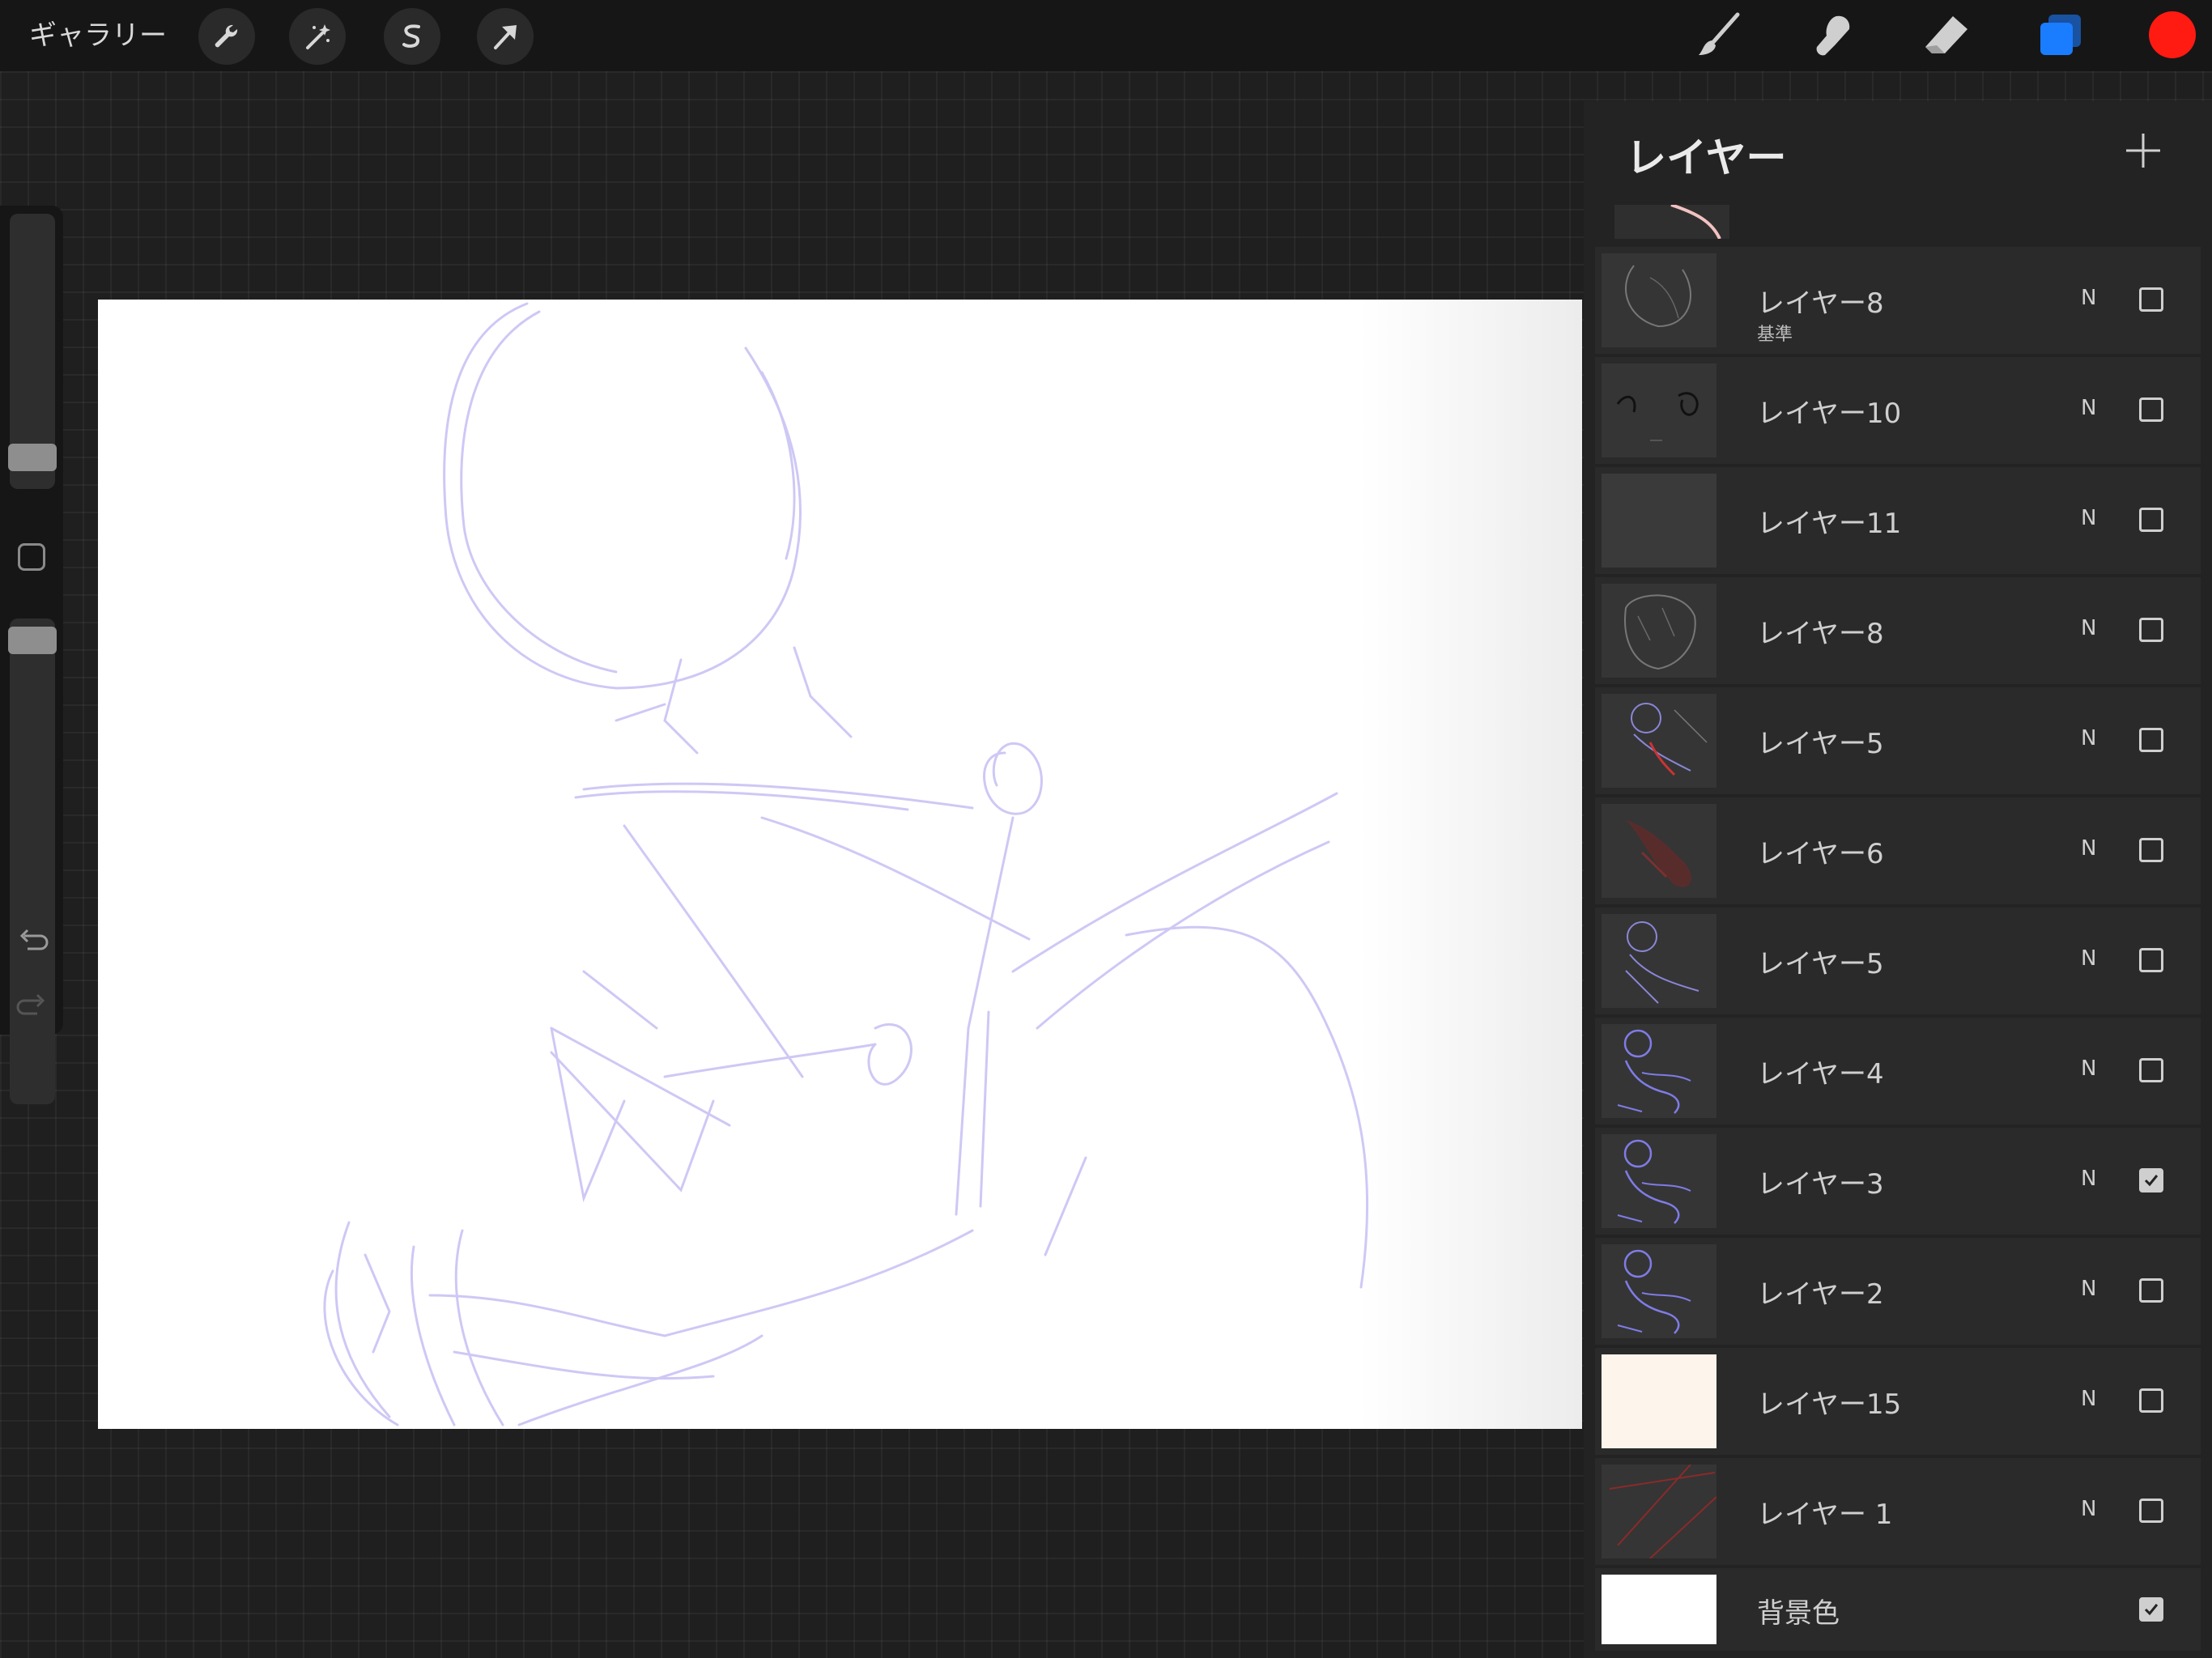  What do you see at coordinates (1830, 413) in the screenshot?
I see `layer-name: レイヤー10` at bounding box center [1830, 413].